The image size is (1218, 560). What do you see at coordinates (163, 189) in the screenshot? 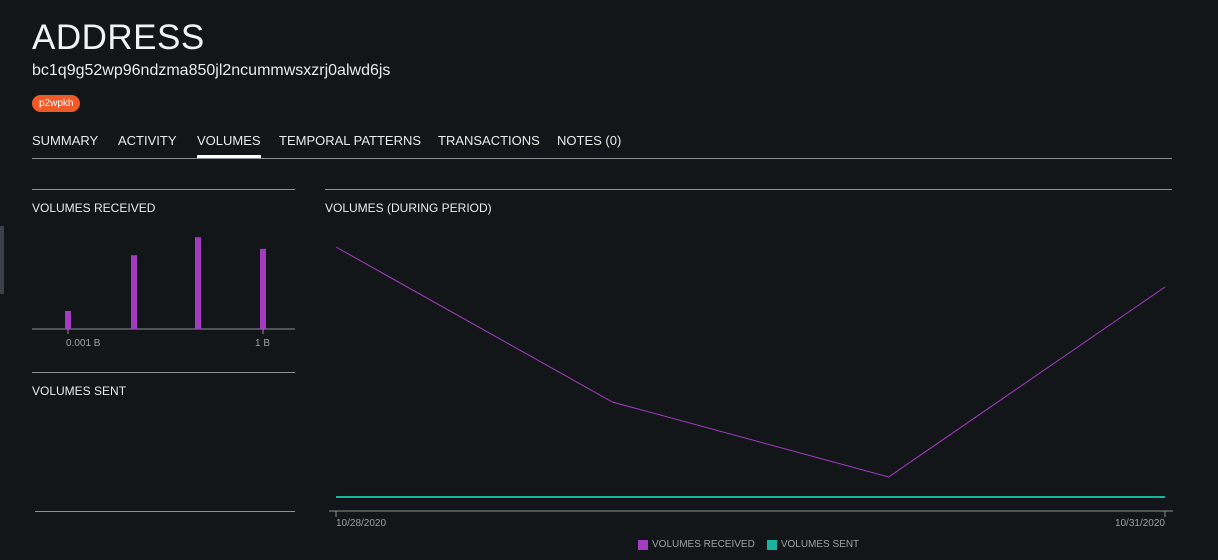
I see `received-panel-divider` at bounding box center [163, 189].